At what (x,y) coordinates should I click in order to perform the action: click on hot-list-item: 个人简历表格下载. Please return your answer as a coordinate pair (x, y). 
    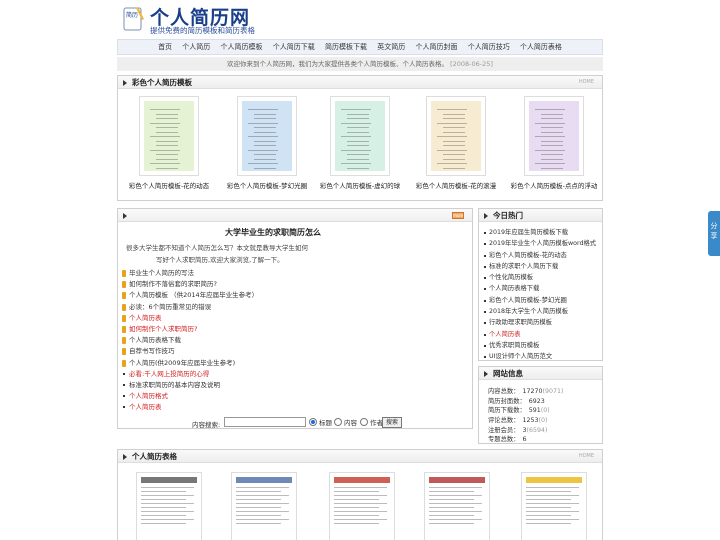
    Looking at the image, I should click on (544, 288).